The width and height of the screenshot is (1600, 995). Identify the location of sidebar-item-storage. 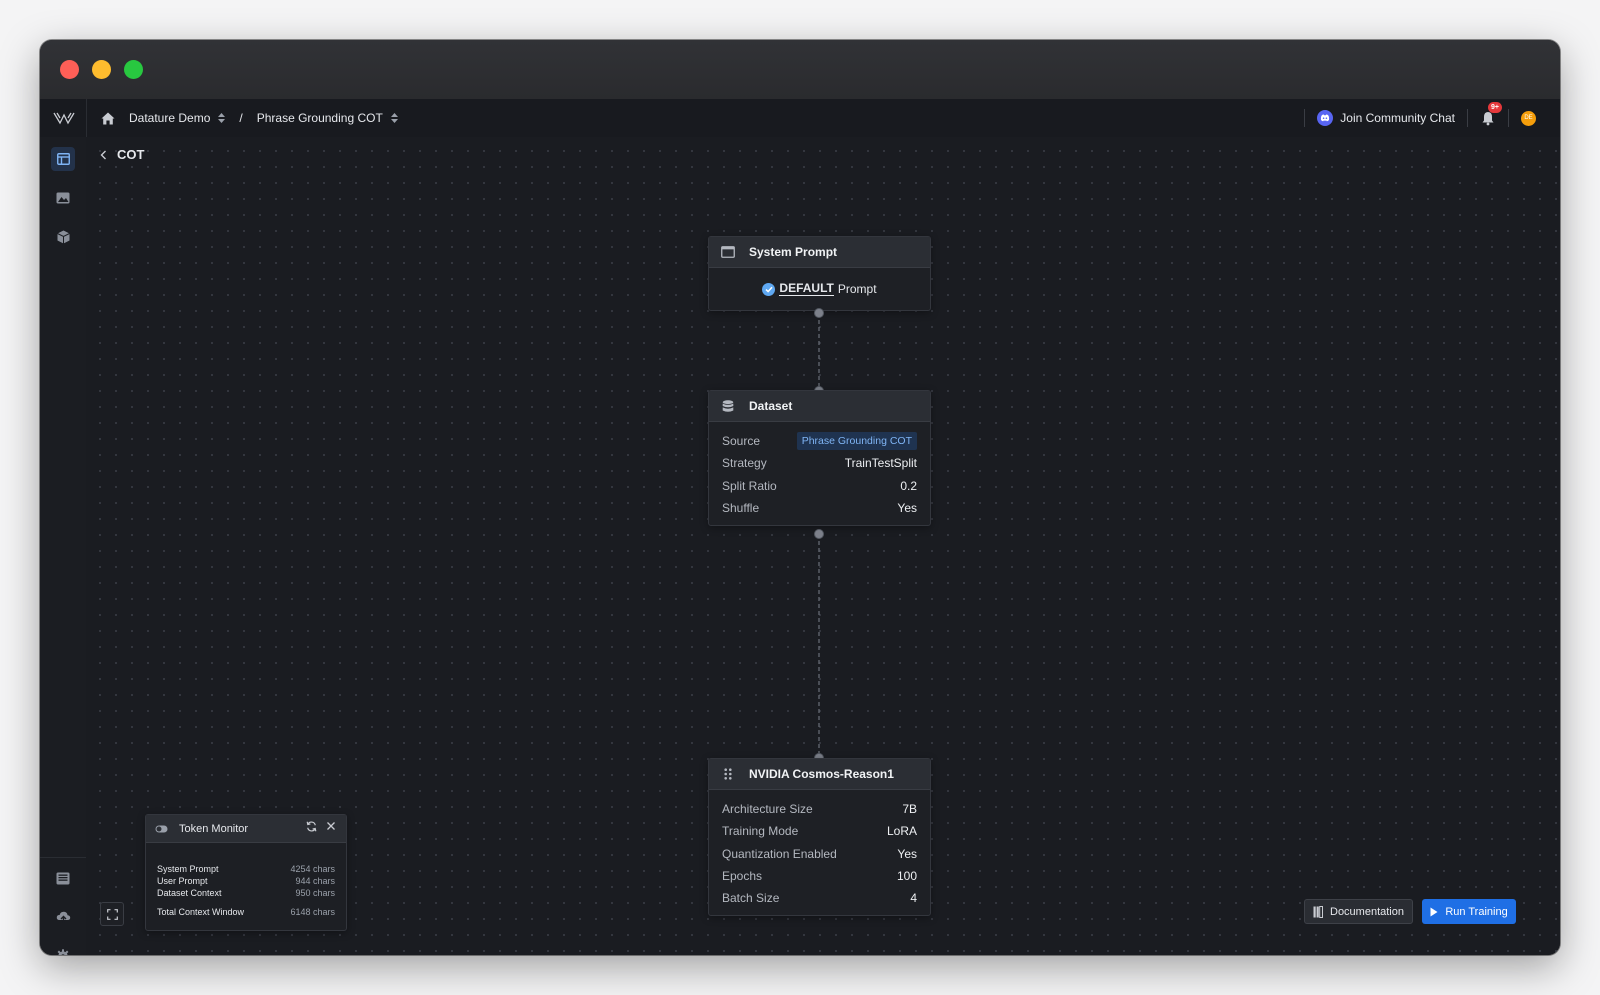
(63, 878).